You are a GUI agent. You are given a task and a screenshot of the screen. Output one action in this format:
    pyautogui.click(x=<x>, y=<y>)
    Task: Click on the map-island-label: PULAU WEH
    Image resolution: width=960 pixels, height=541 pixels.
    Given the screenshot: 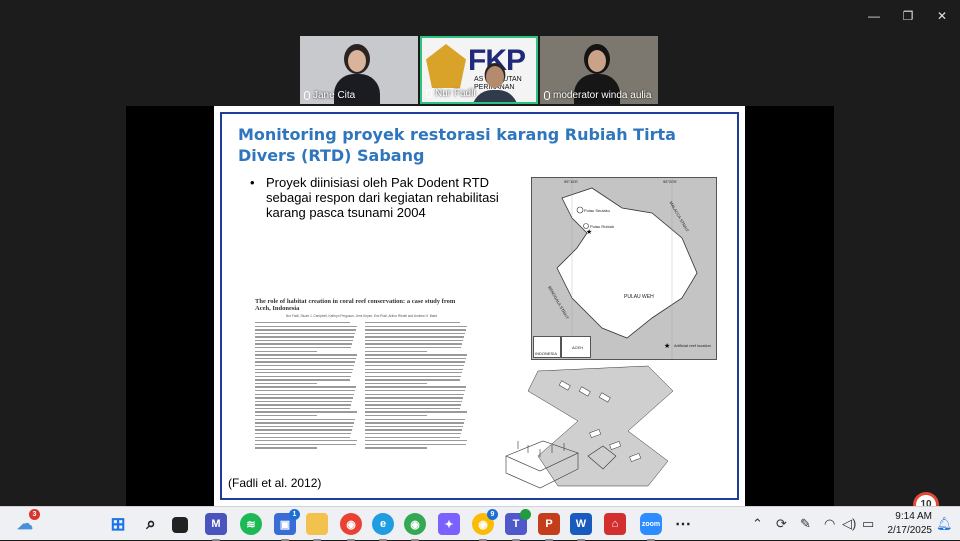 What is the action you would take?
    pyautogui.click(x=639, y=297)
    